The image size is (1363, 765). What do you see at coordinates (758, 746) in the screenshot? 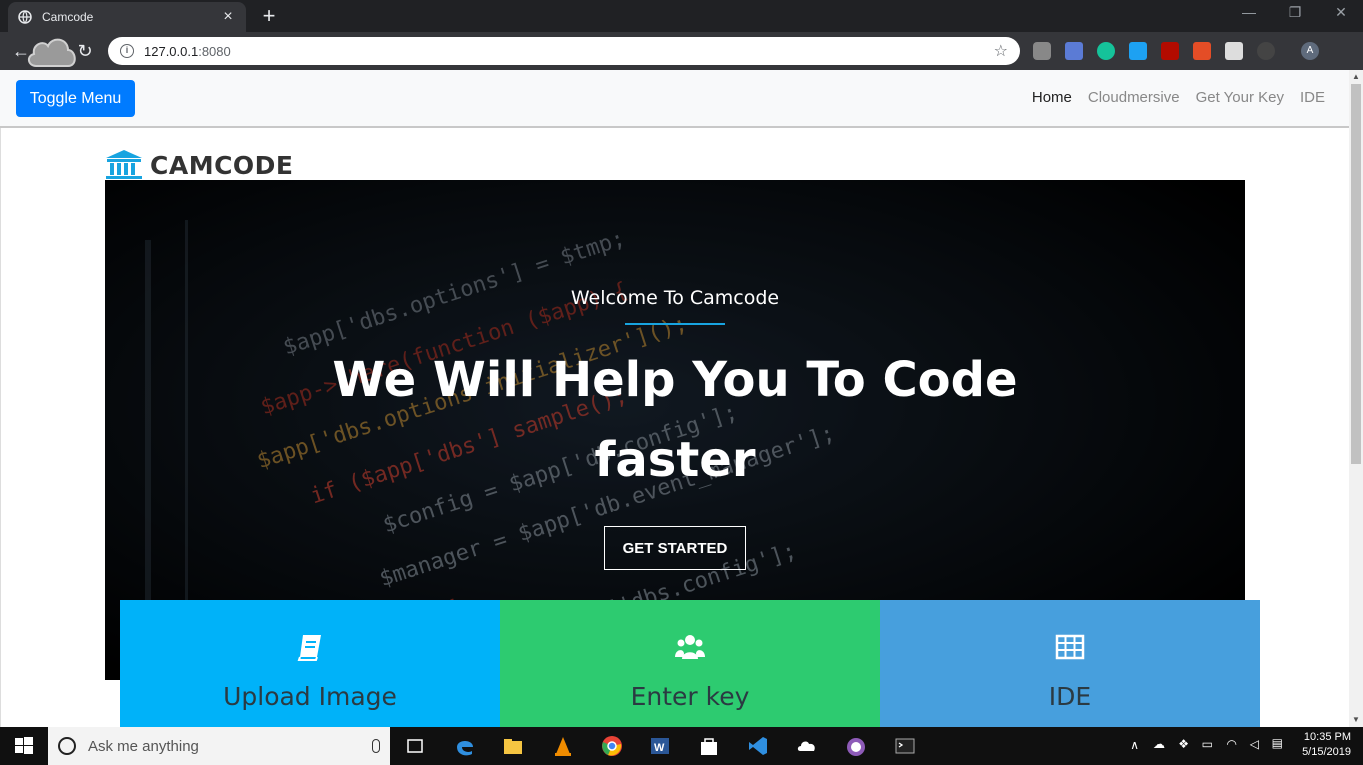
I see `vscode-icon` at bounding box center [758, 746].